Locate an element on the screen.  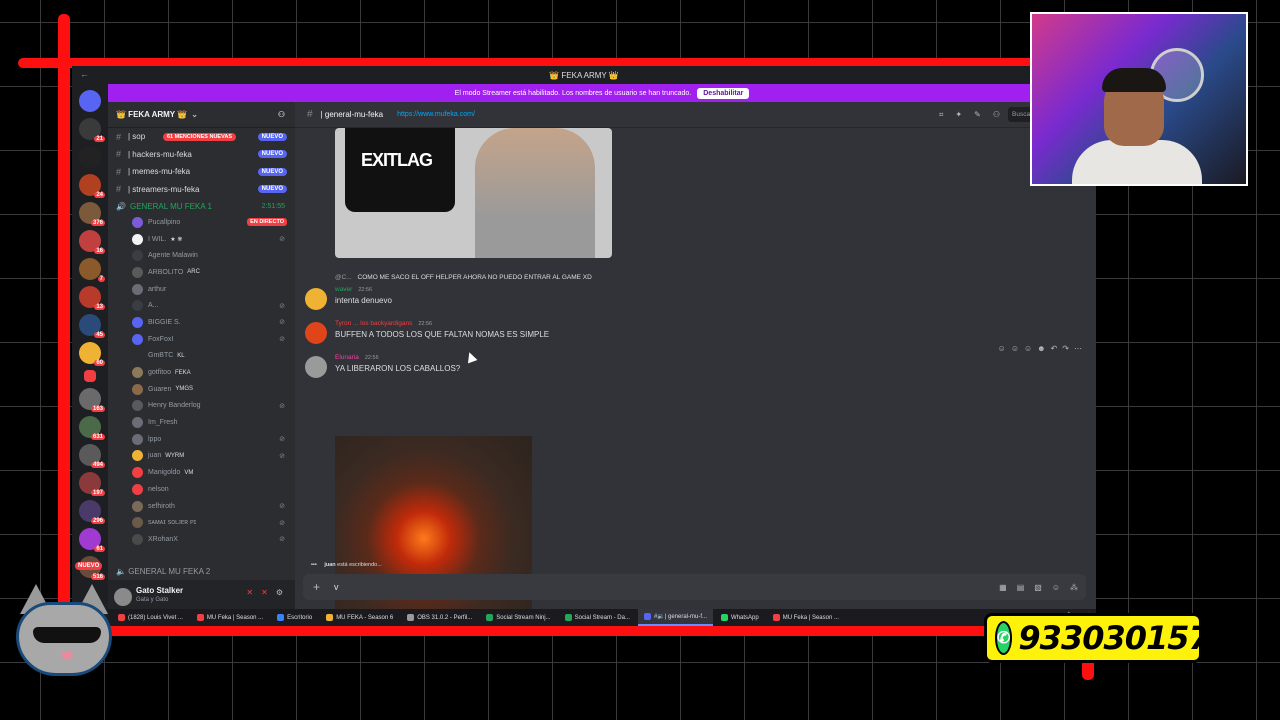
message-author: waver 22:56 is located at coordinates (353, 289).